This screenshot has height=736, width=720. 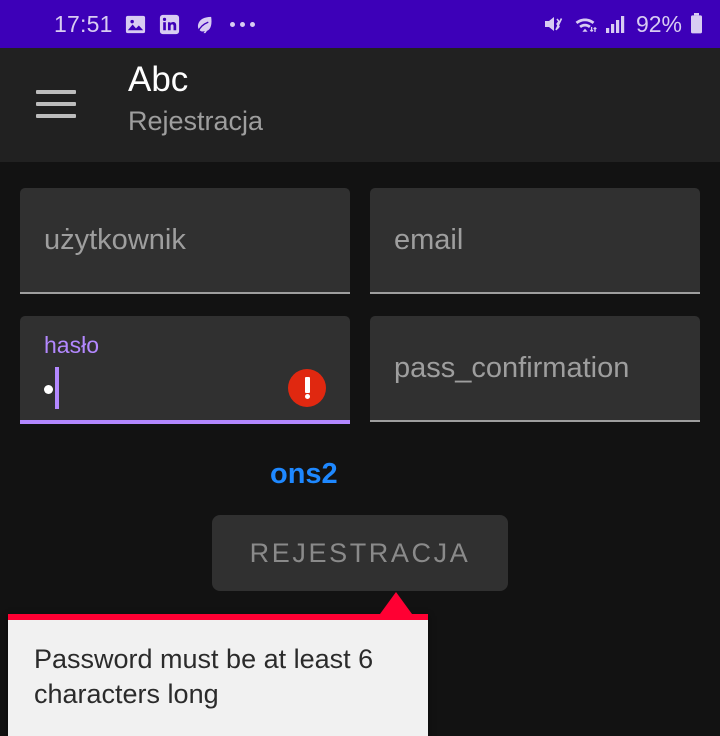 I want to click on username-field: użytkownik, so click(x=185, y=241).